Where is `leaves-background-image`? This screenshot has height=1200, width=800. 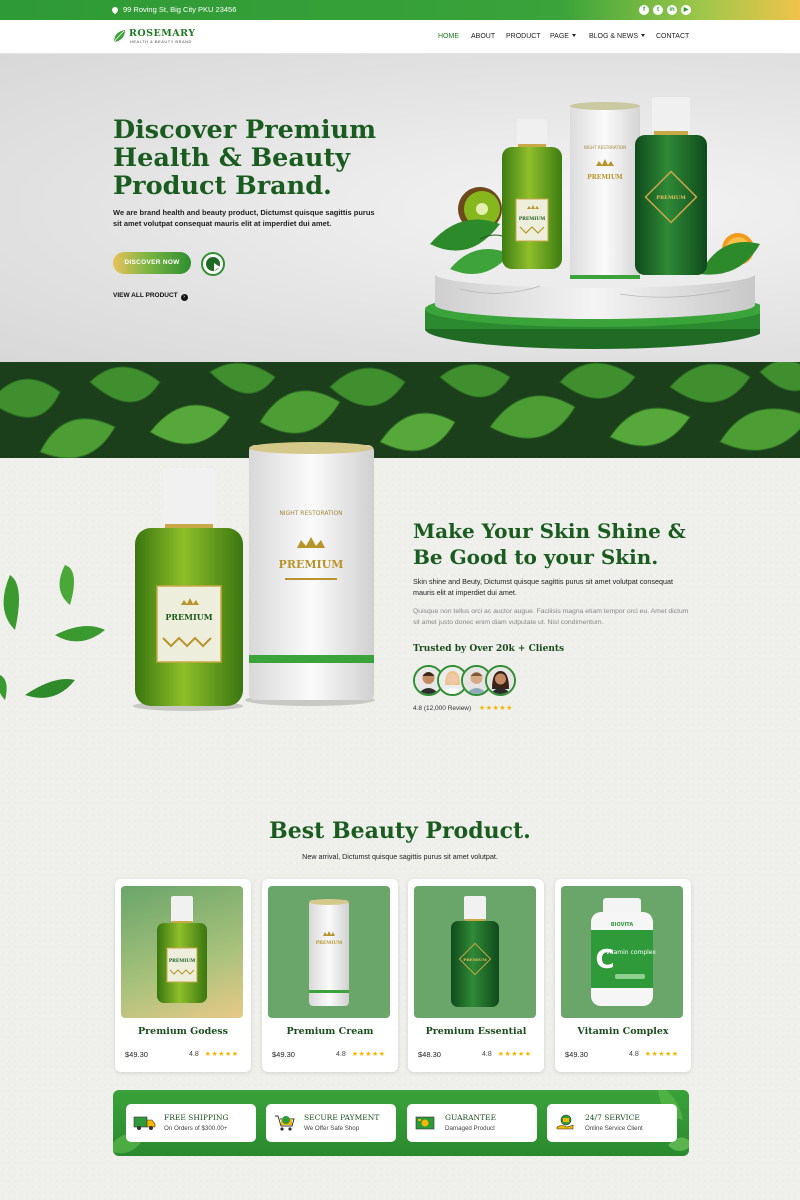
leaves-background-image is located at coordinates (400, 410).